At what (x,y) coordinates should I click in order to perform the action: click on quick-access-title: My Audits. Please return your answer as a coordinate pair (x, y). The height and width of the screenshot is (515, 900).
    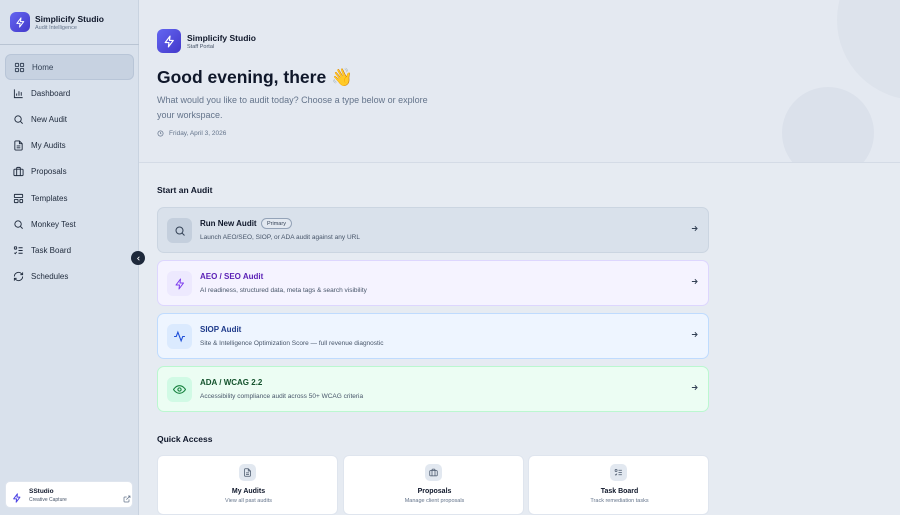
    Looking at the image, I should click on (248, 491).